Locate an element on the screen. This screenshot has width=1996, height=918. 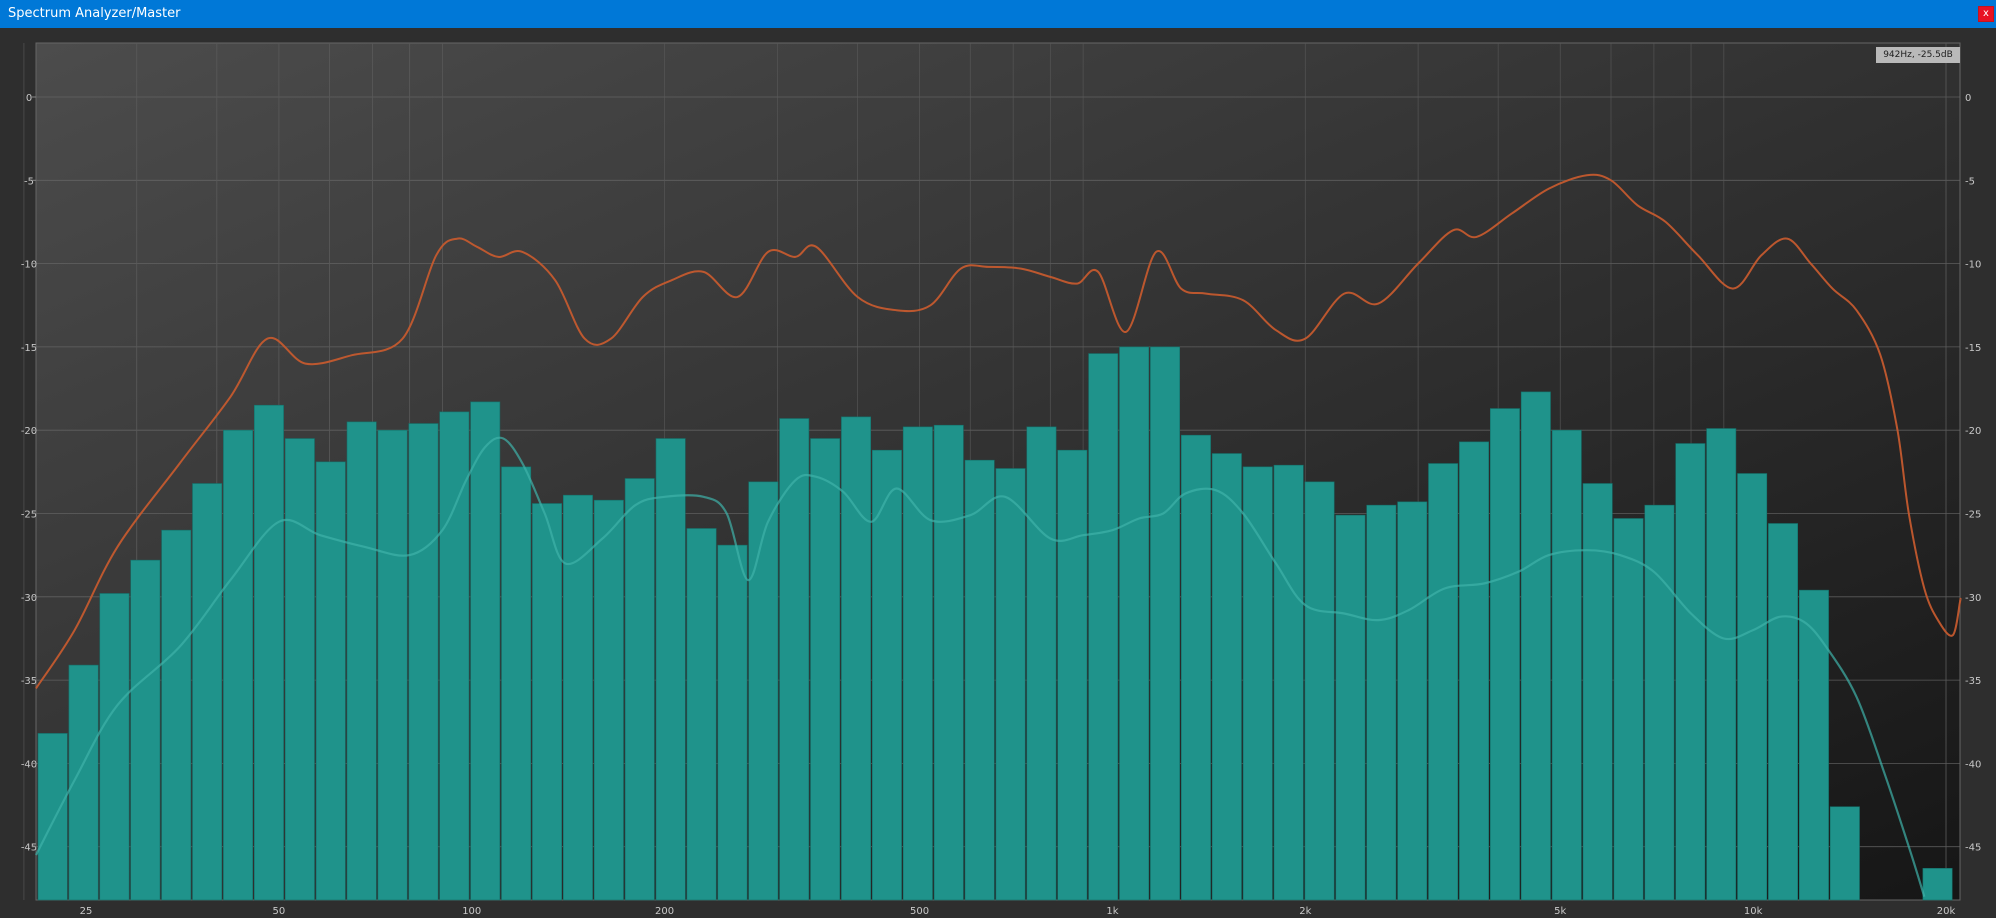
y-tick-label-left: -15 is located at coordinates (29, 348).